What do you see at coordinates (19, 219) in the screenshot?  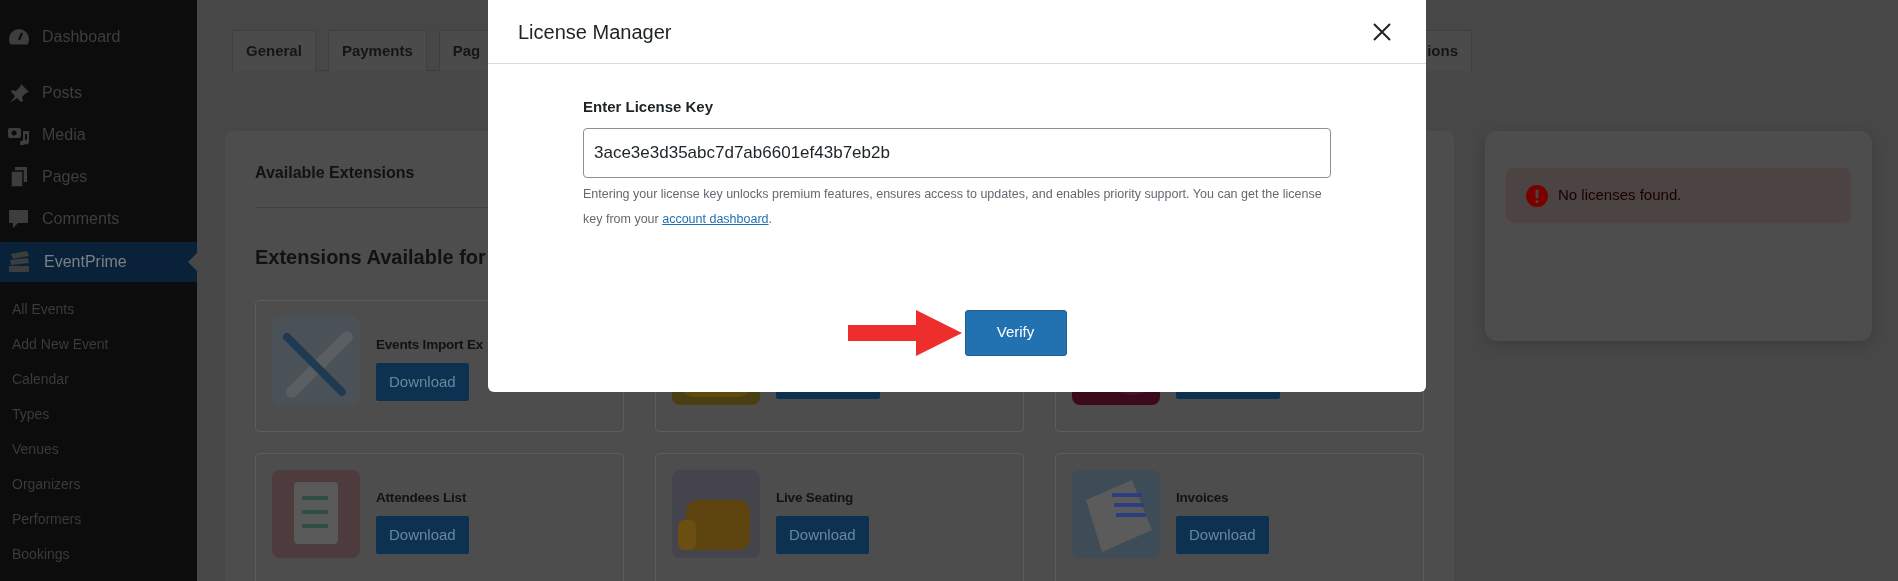 I see `speech-bubble-icon` at bounding box center [19, 219].